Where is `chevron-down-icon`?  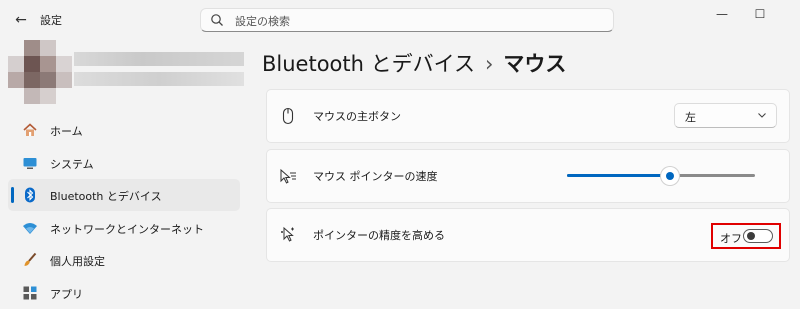
chevron-down-icon is located at coordinates (762, 115).